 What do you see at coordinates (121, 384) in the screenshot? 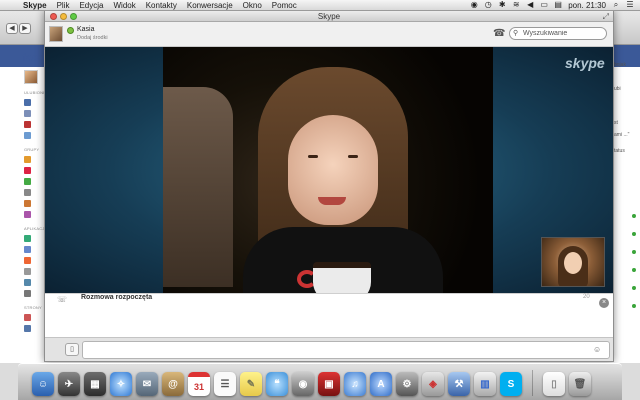
I see `safari-icon: ✧` at bounding box center [121, 384].